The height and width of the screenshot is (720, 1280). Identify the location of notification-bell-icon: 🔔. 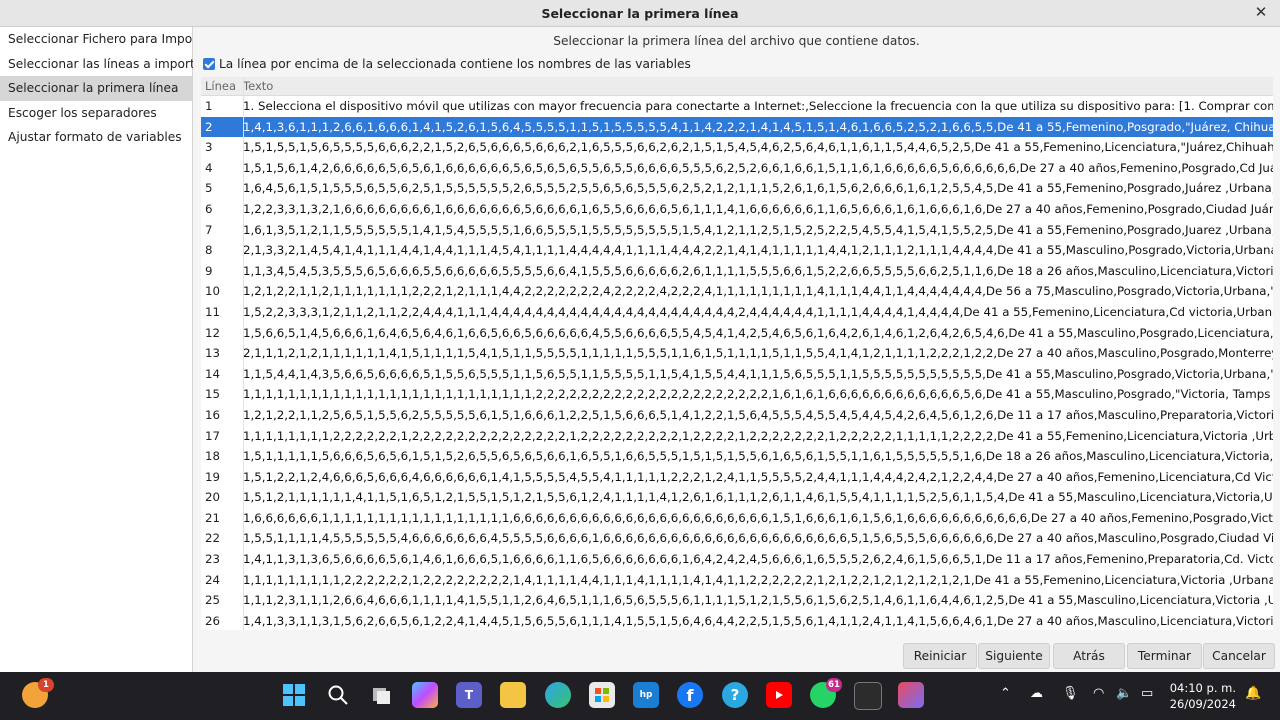
(1253, 693).